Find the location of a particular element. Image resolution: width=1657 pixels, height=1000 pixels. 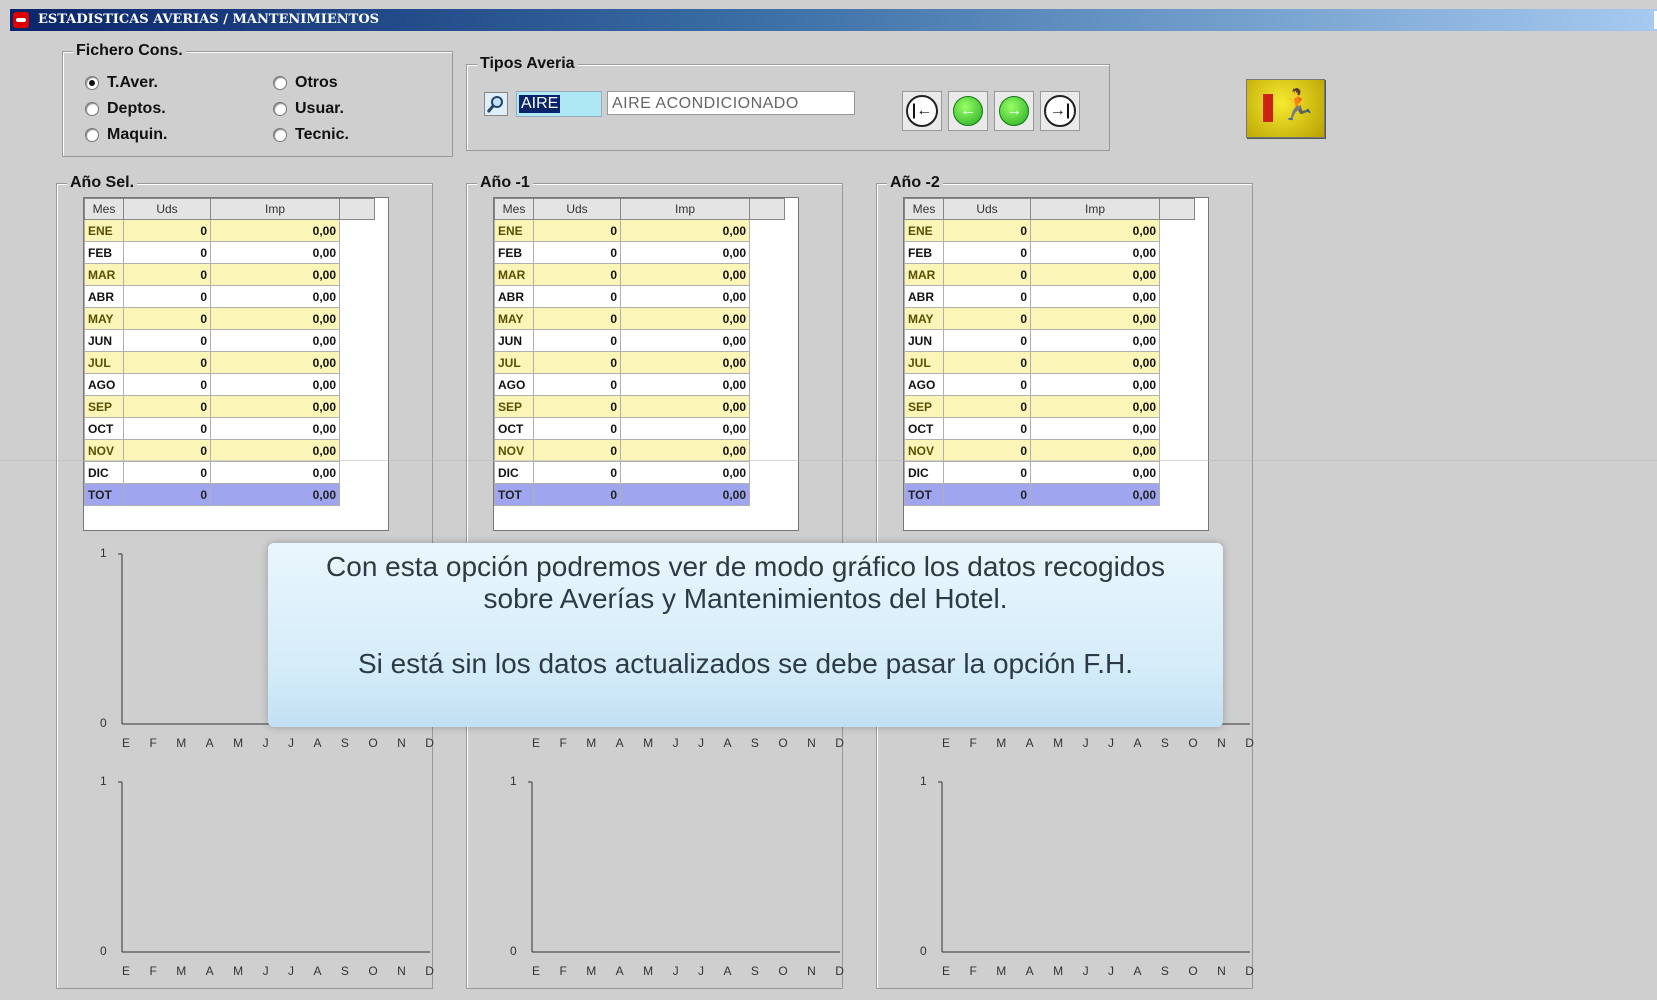

last-record-button: →| is located at coordinates (1060, 111).